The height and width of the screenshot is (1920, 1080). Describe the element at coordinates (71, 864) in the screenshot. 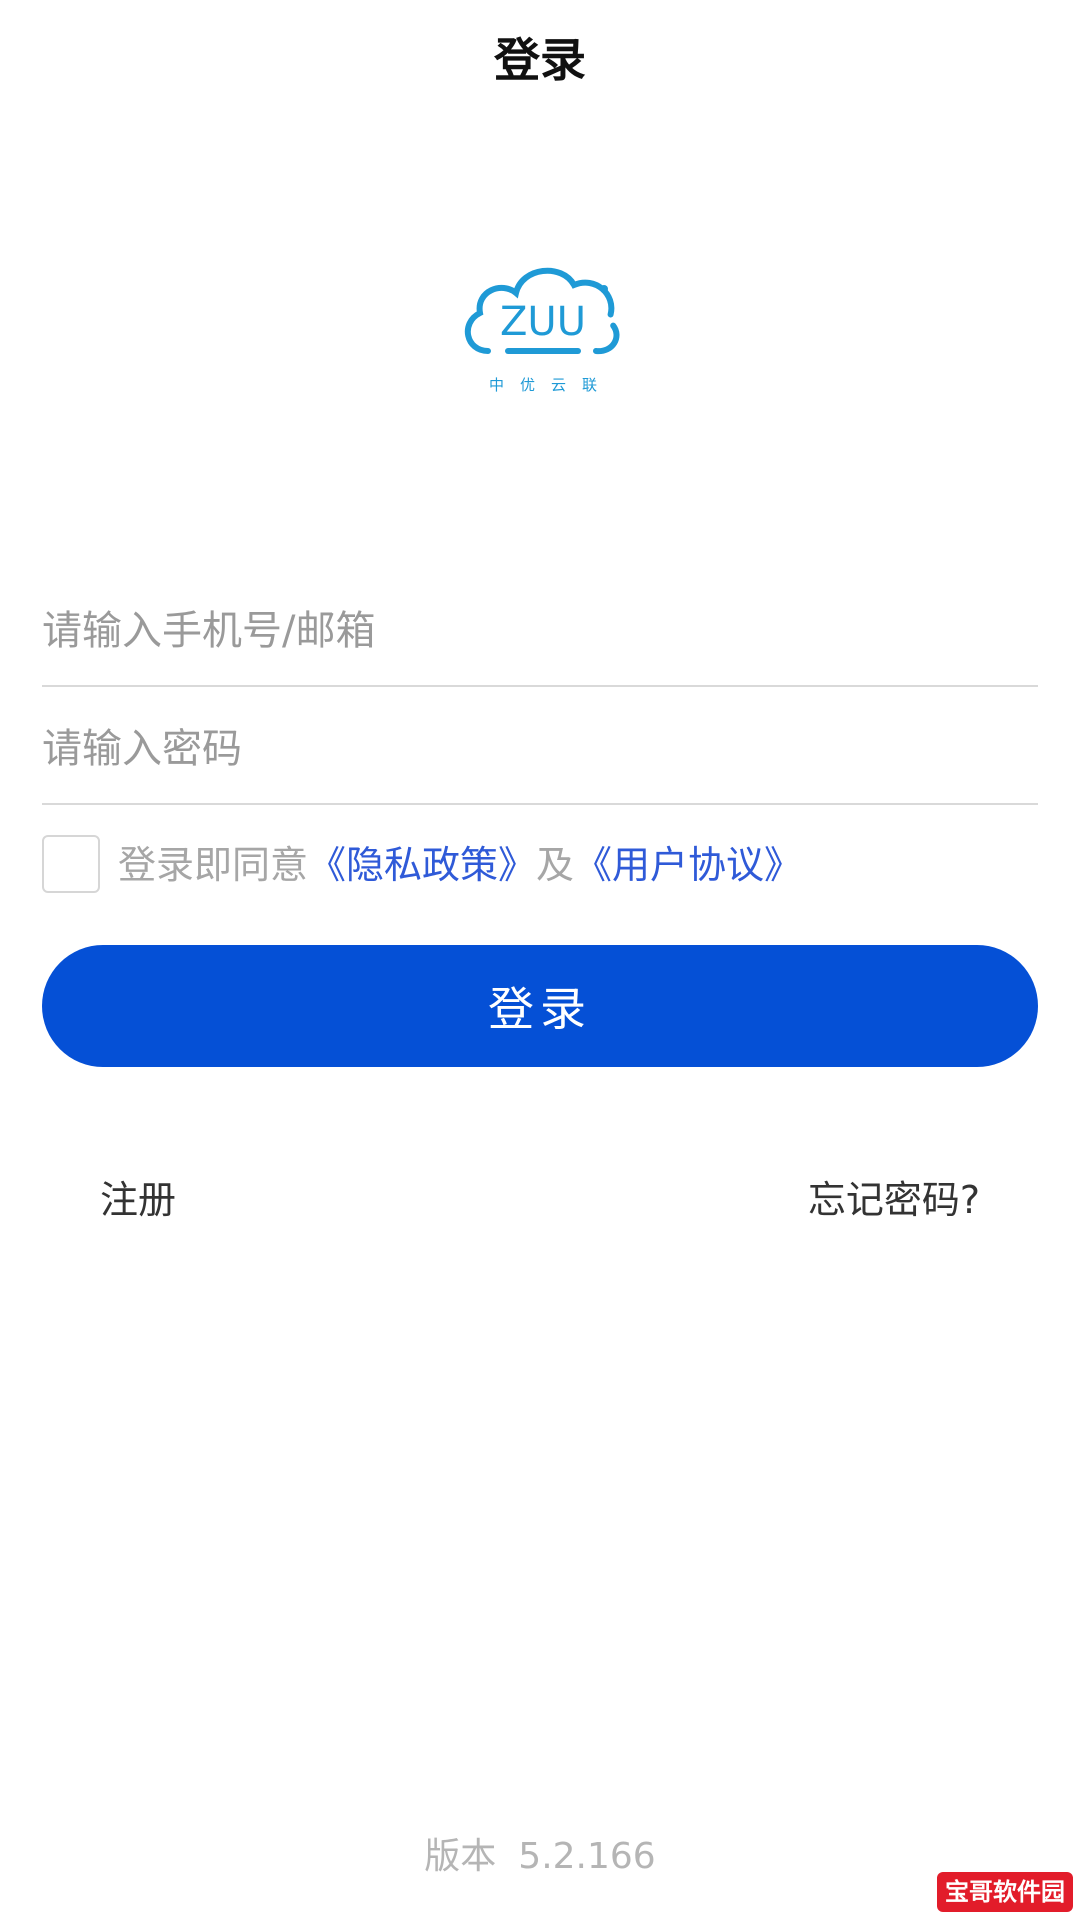

I see `agreement-checkbox` at that location.